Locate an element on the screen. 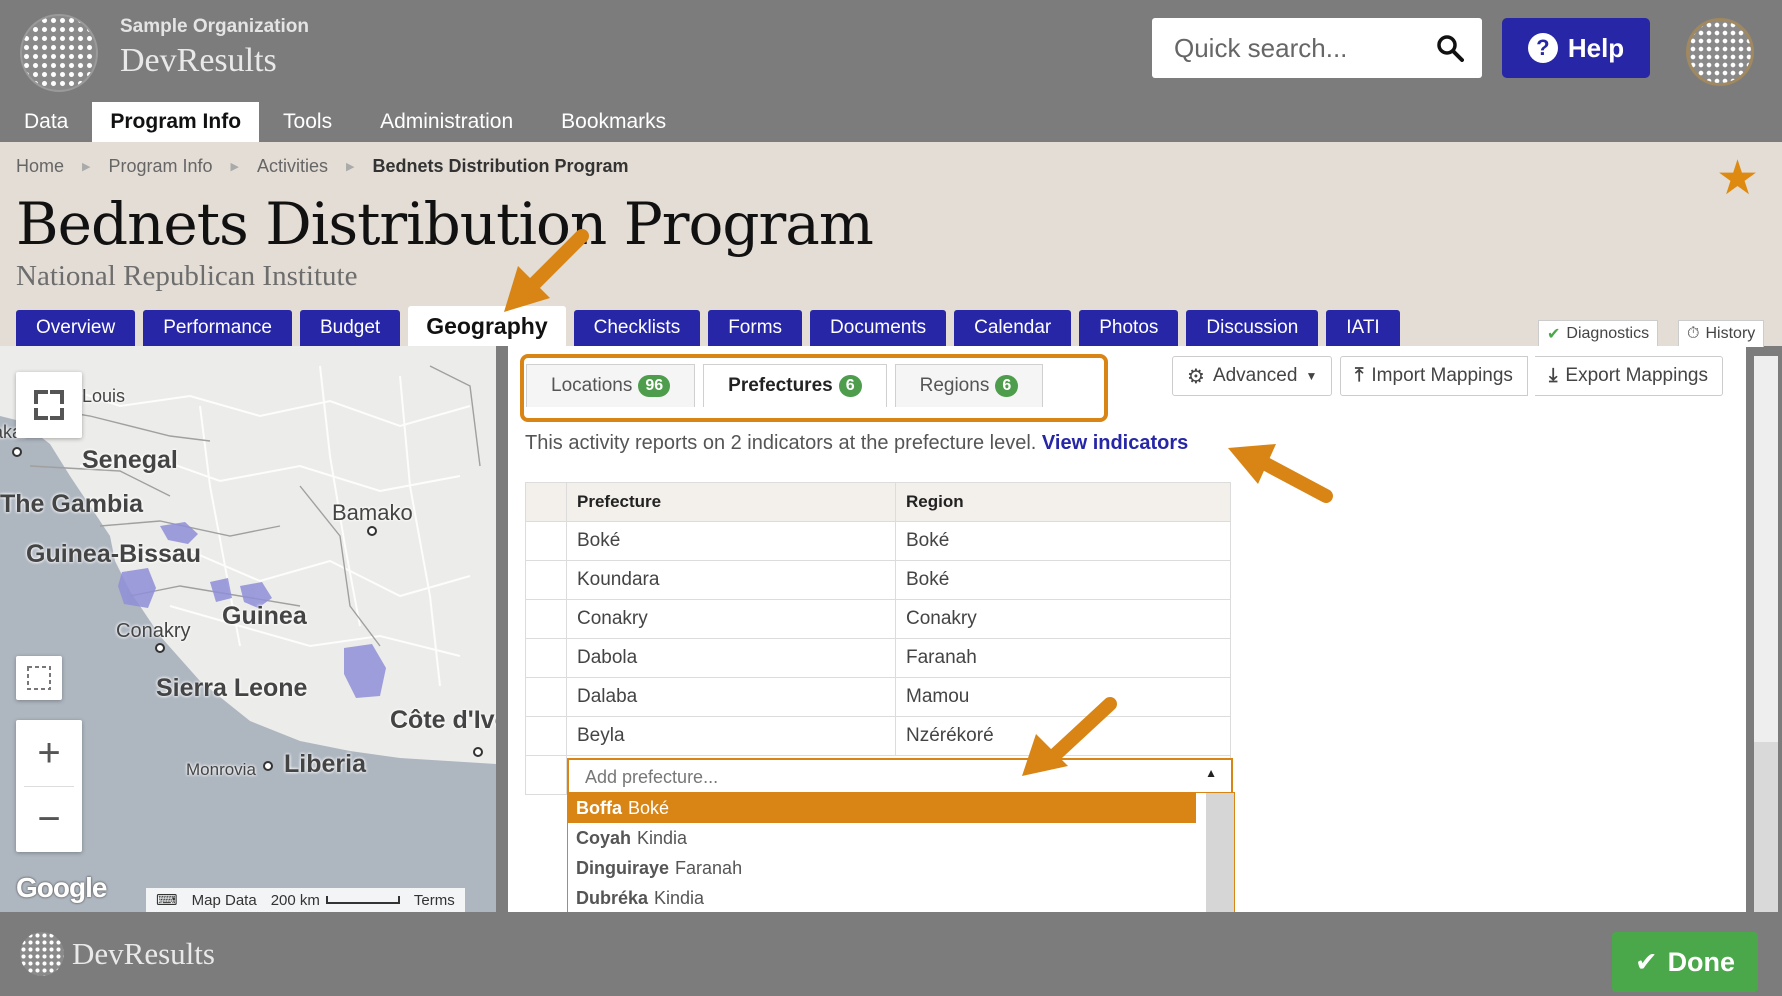 Image resolution: width=1782 pixels, height=996 pixels. google-logo: Google is located at coordinates (61, 888).